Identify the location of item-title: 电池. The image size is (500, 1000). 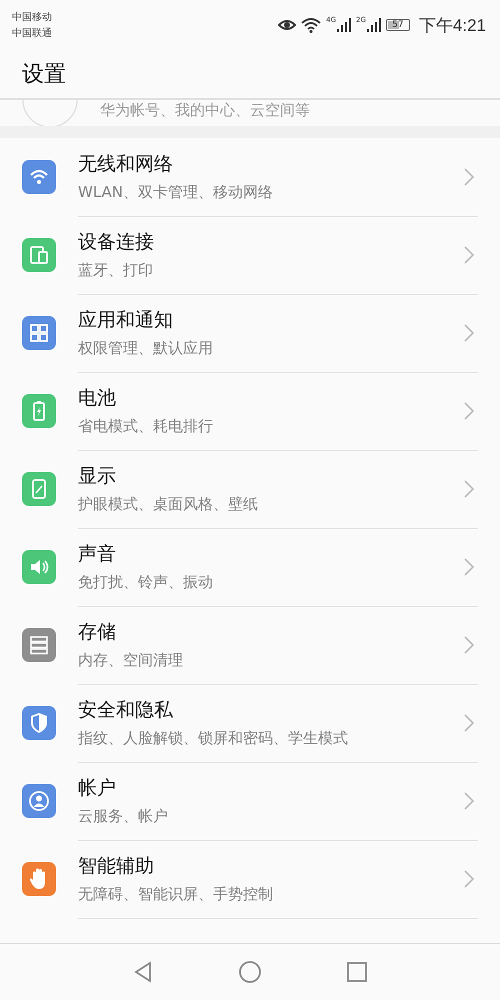
(97, 398).